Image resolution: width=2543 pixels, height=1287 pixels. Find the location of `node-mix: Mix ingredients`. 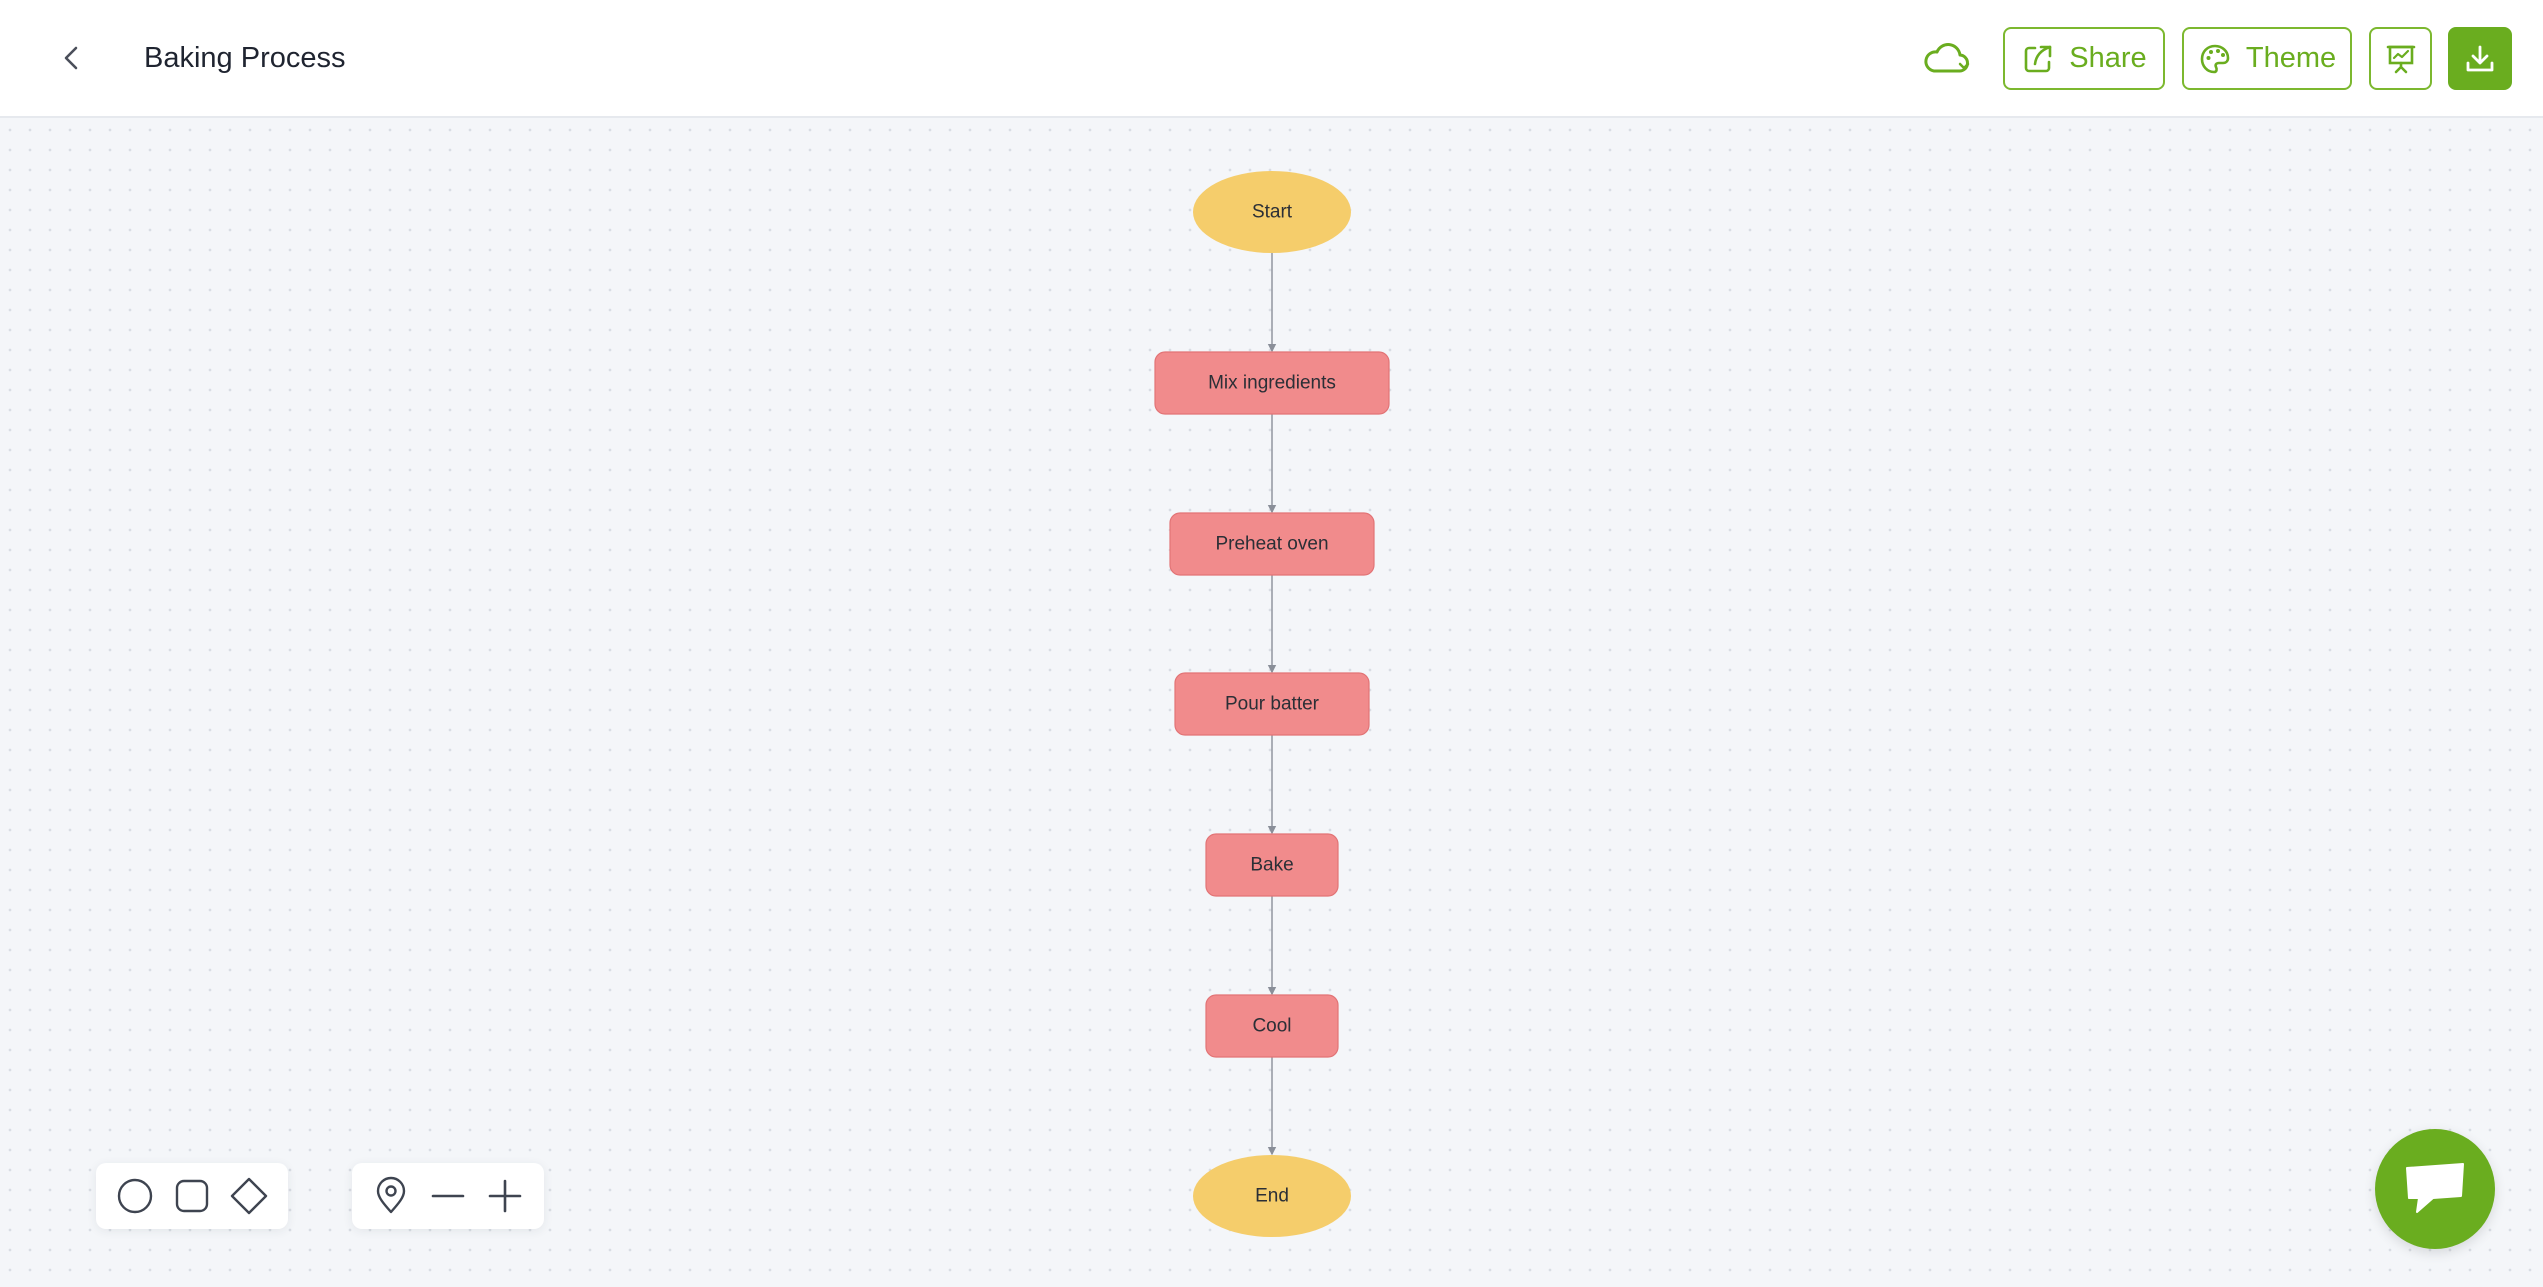

node-mix: Mix ingredients is located at coordinates (1272, 383).